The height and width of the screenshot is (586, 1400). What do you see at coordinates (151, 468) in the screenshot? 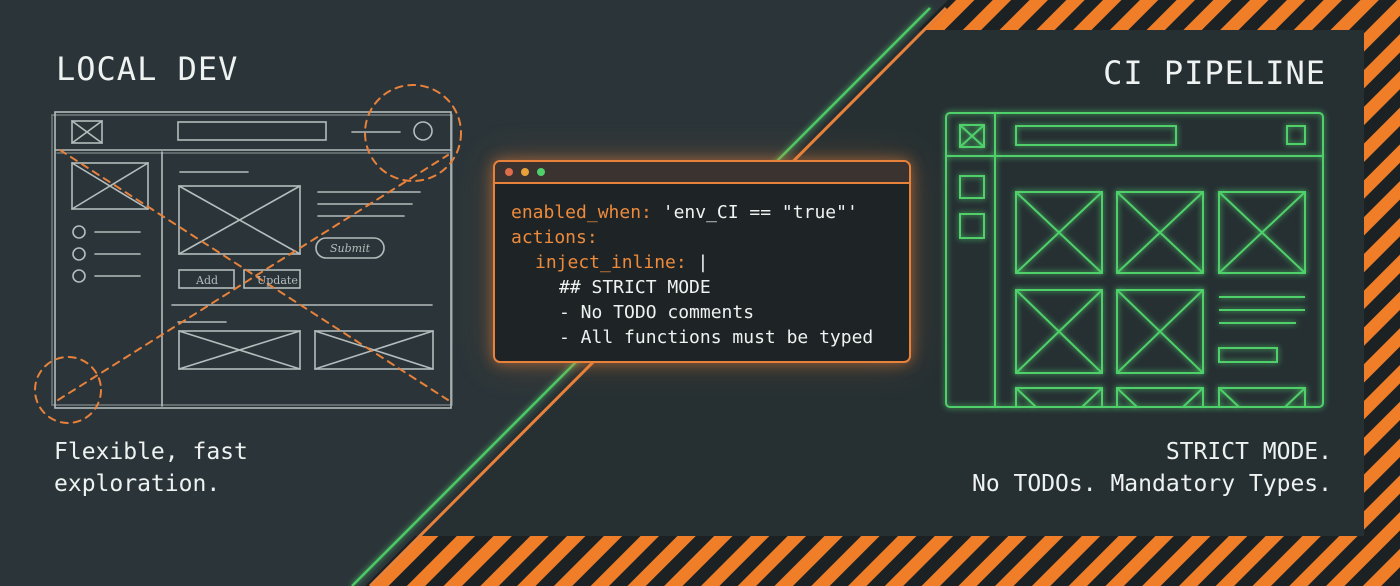
I see `local-dev-description: Flexible, fast exploration.` at bounding box center [151, 468].